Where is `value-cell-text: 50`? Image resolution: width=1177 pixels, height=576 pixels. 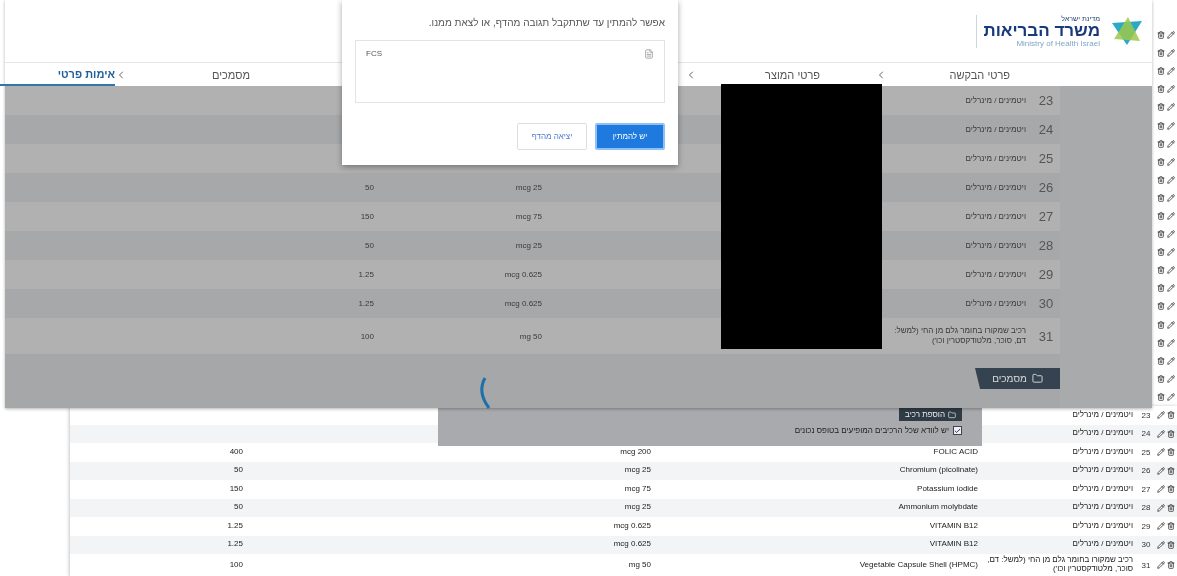
value-cell-text: 50 is located at coordinates (238, 471).